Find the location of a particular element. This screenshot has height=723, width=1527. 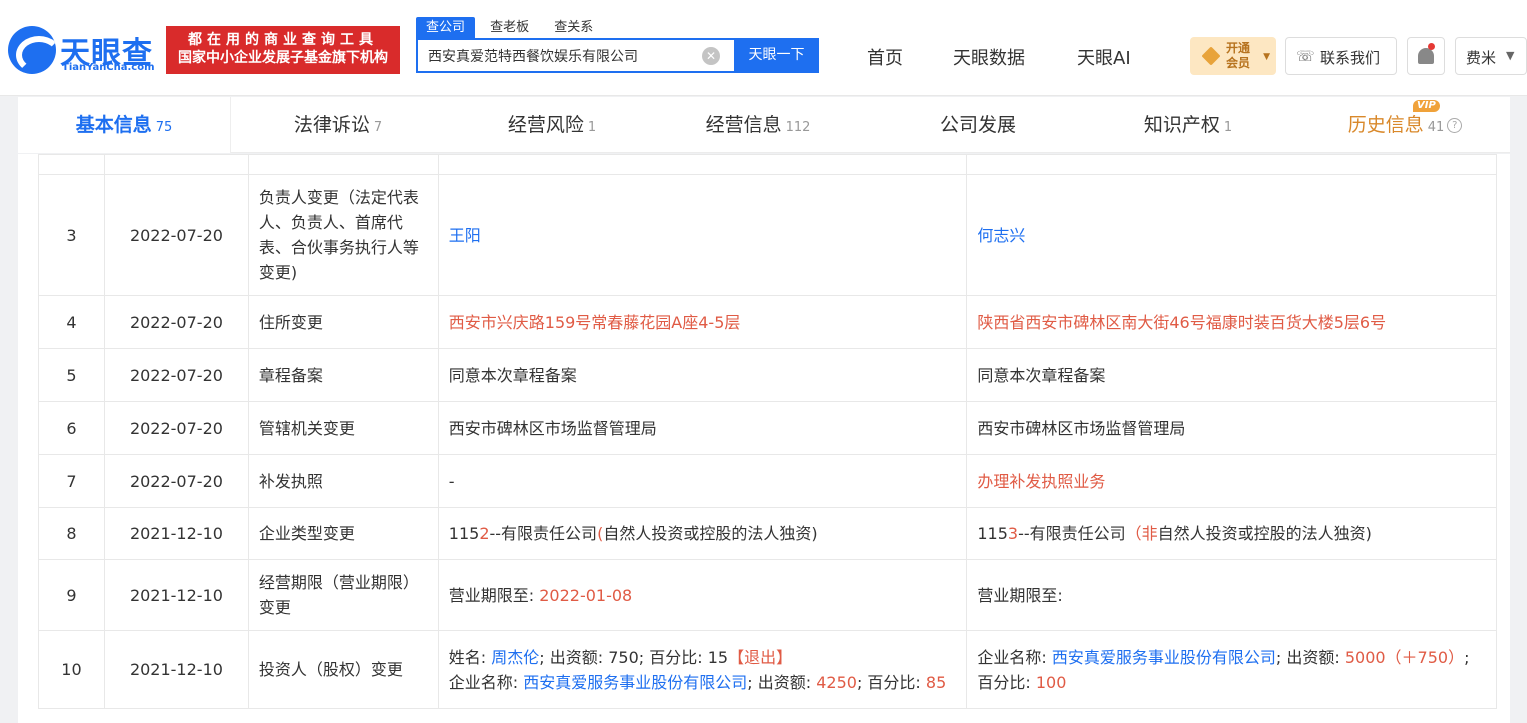

notification-button is located at coordinates (1426, 56).